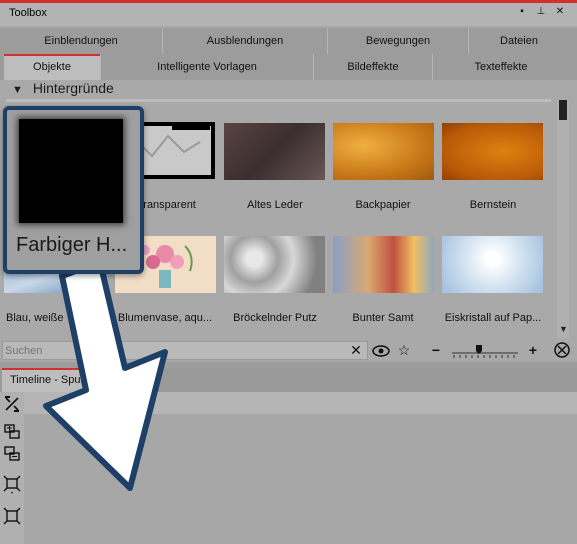 The width and height of the screenshot is (577, 544). What do you see at coordinates (518, 41) in the screenshot?
I see `tab-dateien: Dateien` at bounding box center [518, 41].